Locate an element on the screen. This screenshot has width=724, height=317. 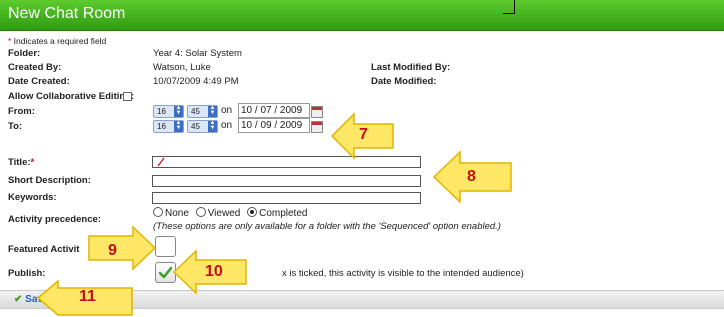
check-icon: ✔ is located at coordinates (18, 299).